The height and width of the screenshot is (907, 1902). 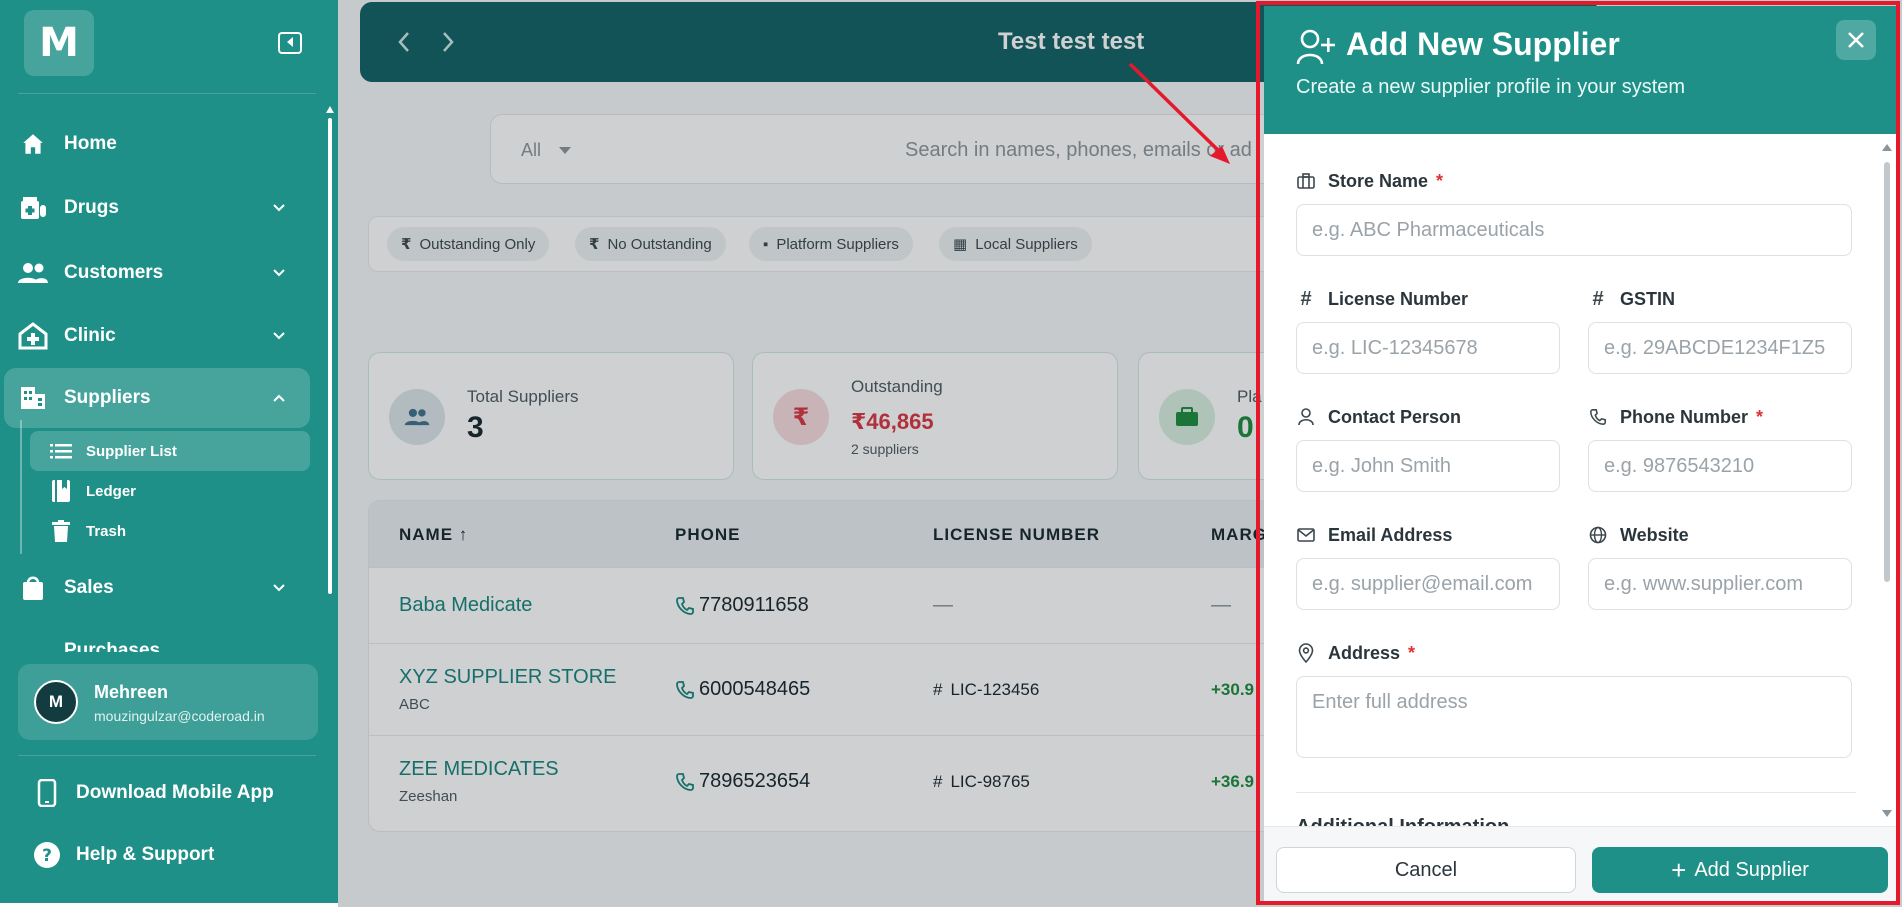 I want to click on sidebar-scrollbar, so click(x=330, y=356).